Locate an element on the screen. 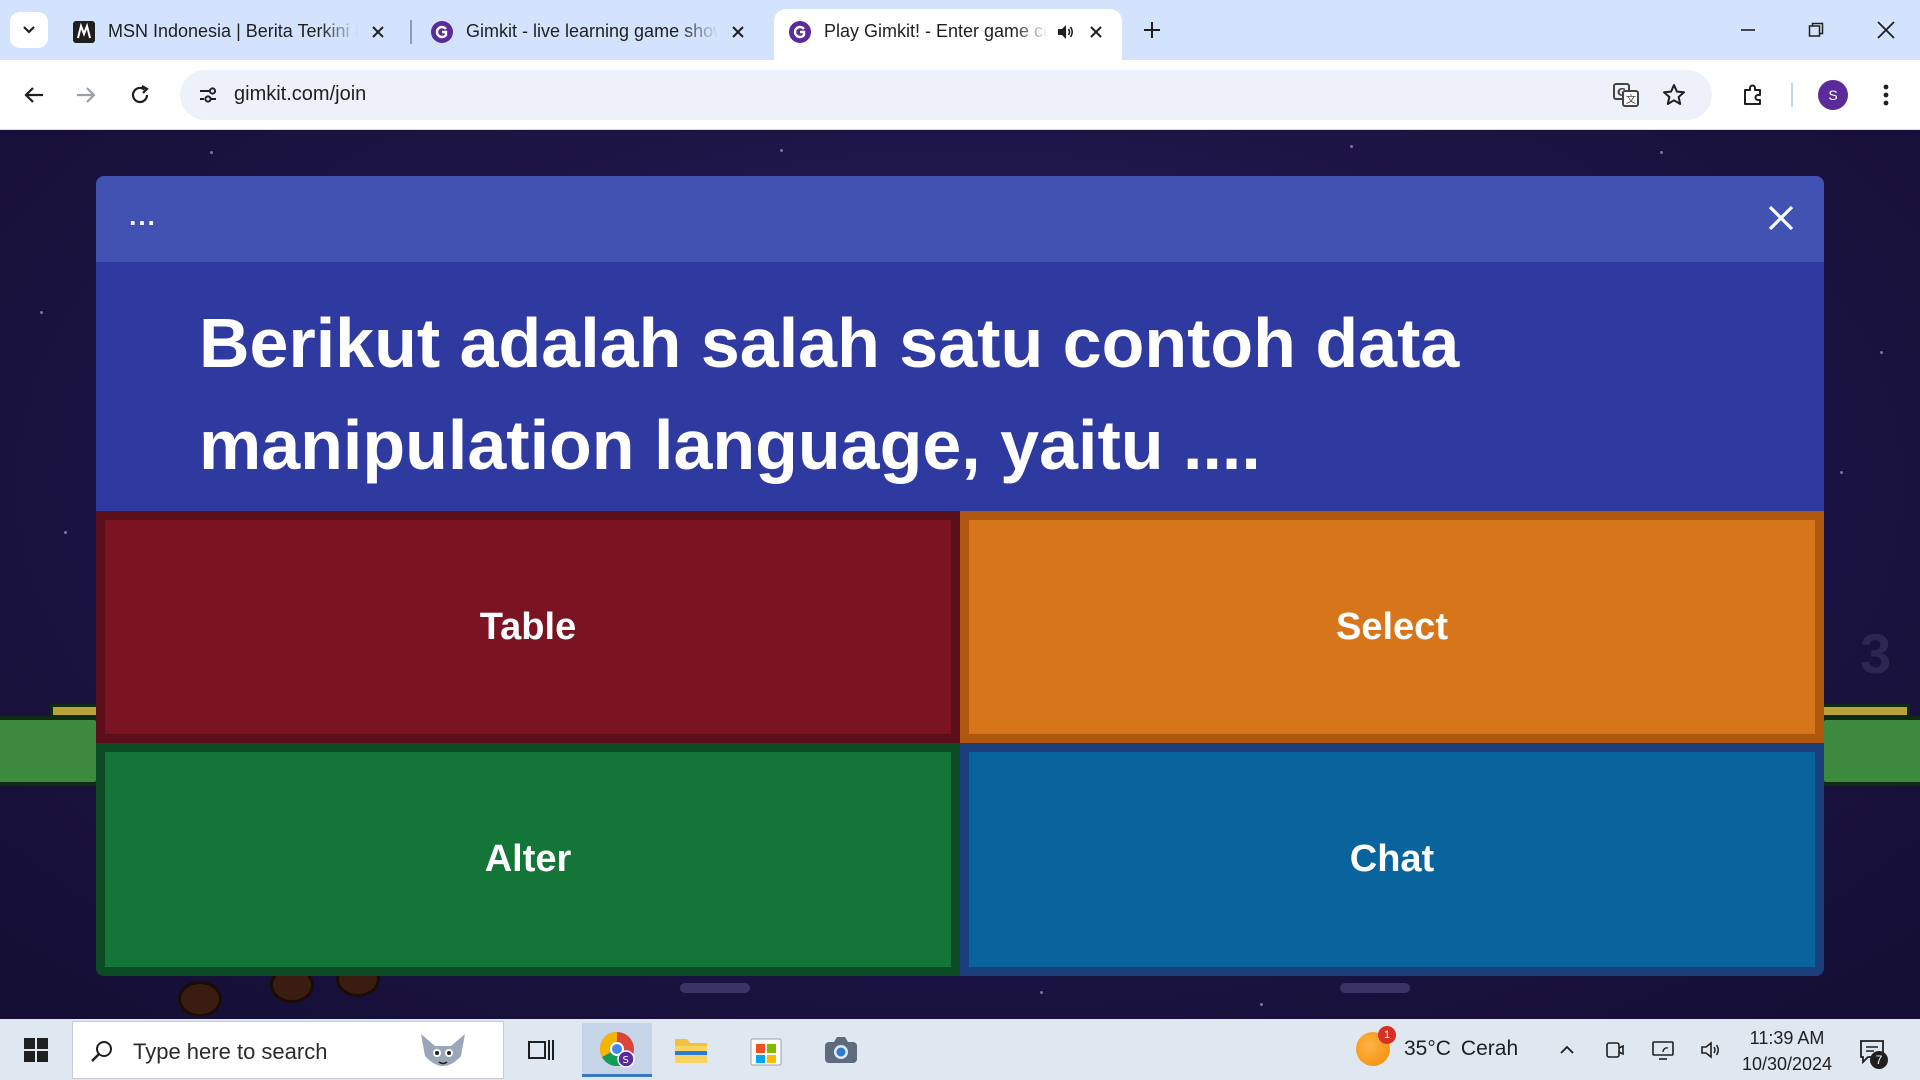 This screenshot has width=1920, height=1080. plus-icon is located at coordinates (1152, 30).